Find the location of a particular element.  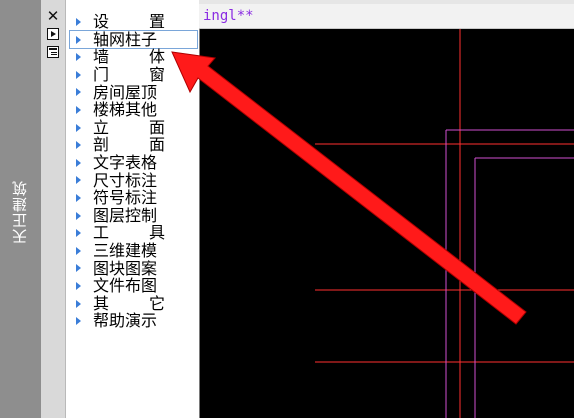

menu-item: 文件布图 is located at coordinates (132, 286).